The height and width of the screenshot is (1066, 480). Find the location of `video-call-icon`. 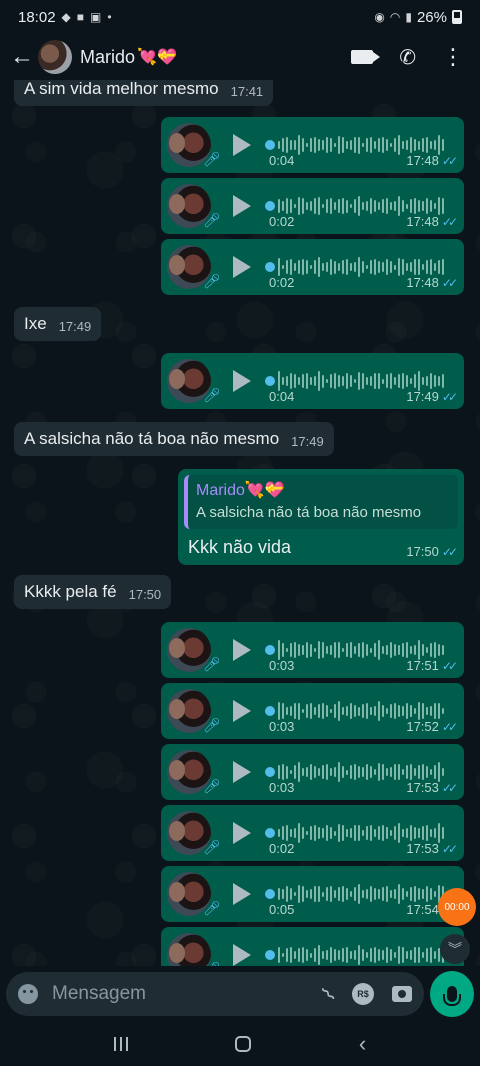

video-call-icon is located at coordinates (366, 57).